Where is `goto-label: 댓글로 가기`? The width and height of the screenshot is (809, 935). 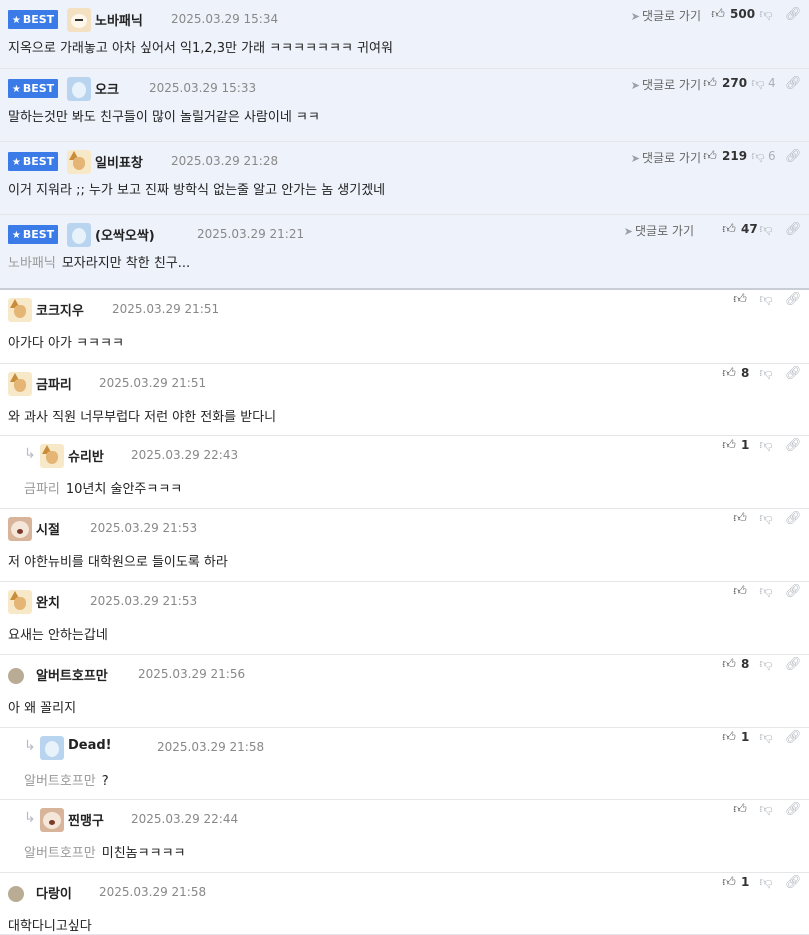
goto-label: 댓글로 가기 is located at coordinates (671, 16).